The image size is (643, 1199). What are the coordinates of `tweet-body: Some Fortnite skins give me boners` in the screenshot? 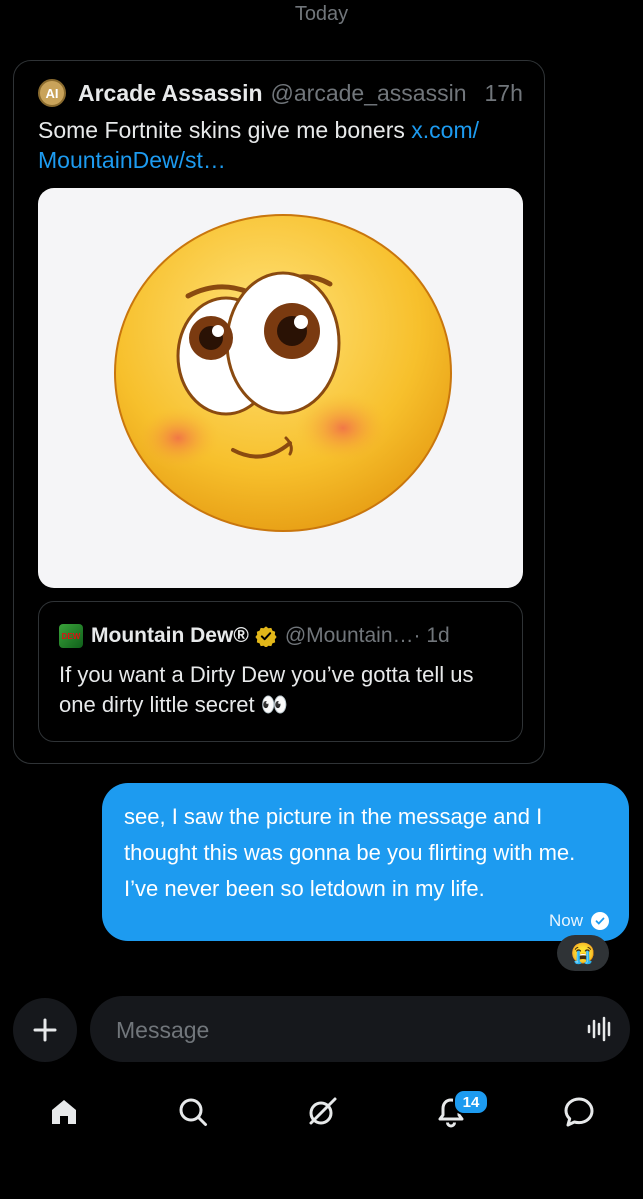 It's located at (225, 130).